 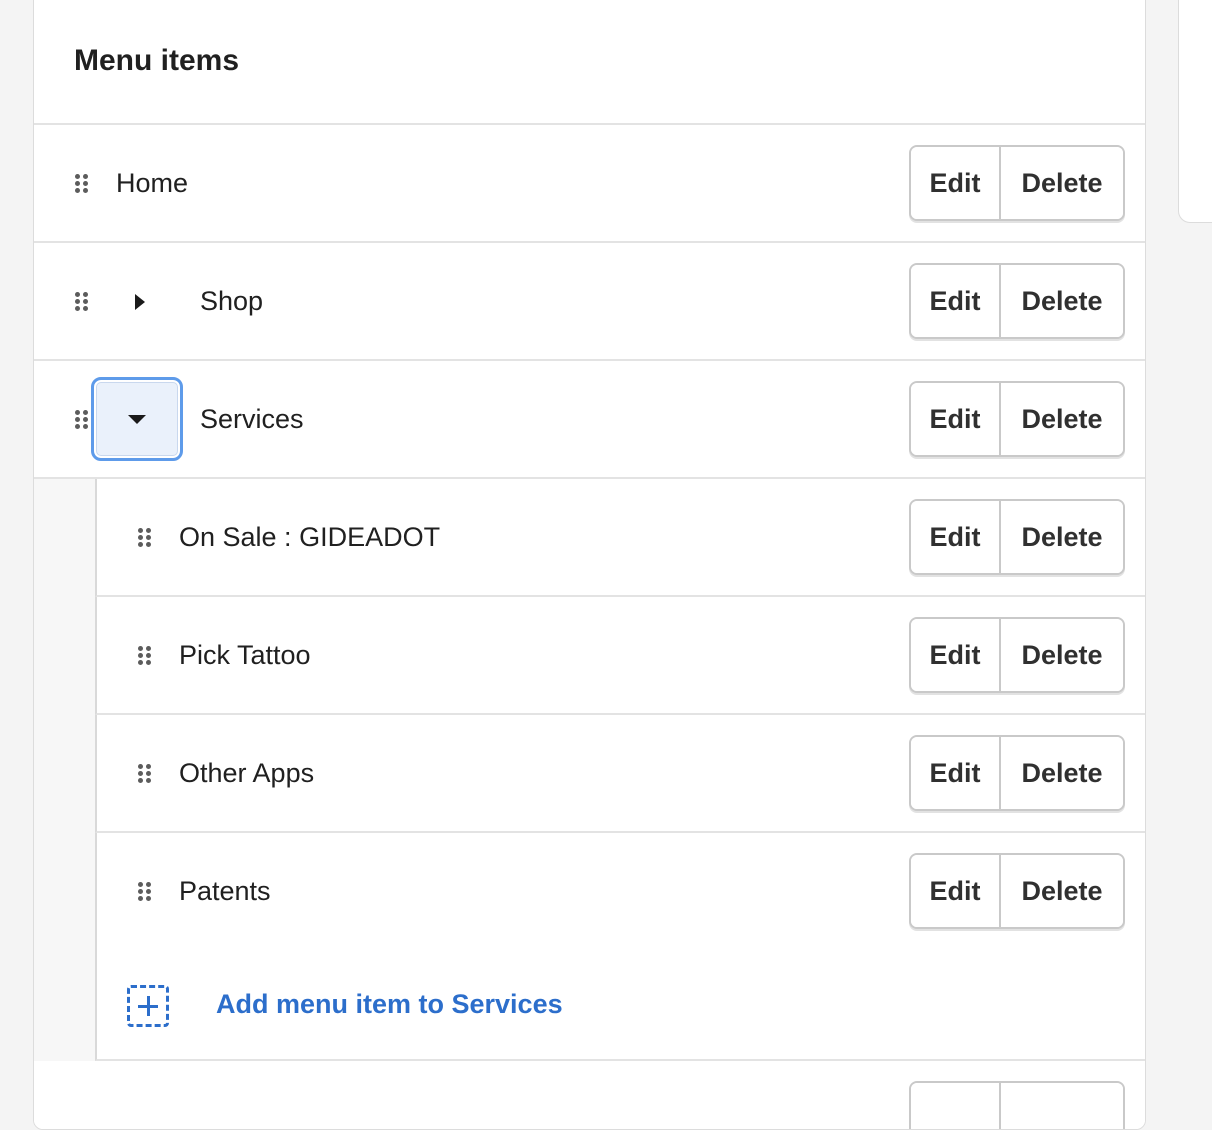 I want to click on card-title: Menu items, so click(x=157, y=60).